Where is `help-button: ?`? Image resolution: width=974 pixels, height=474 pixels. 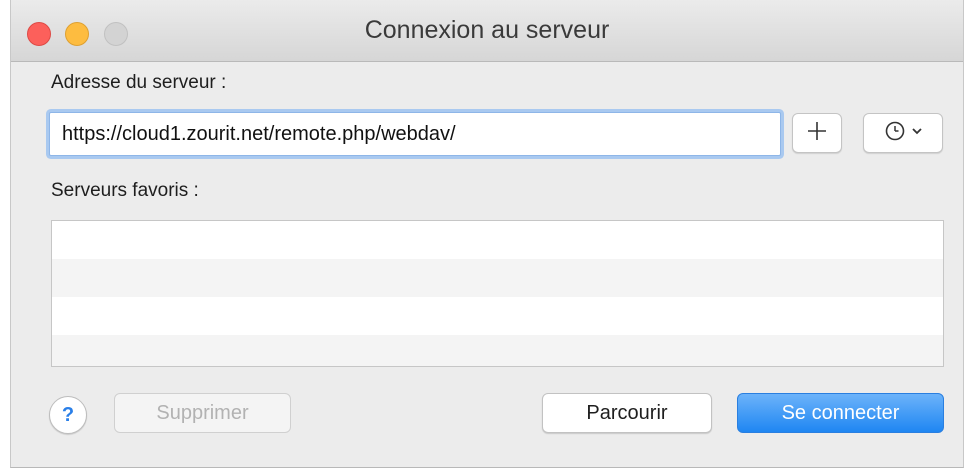
help-button: ? is located at coordinates (68, 415).